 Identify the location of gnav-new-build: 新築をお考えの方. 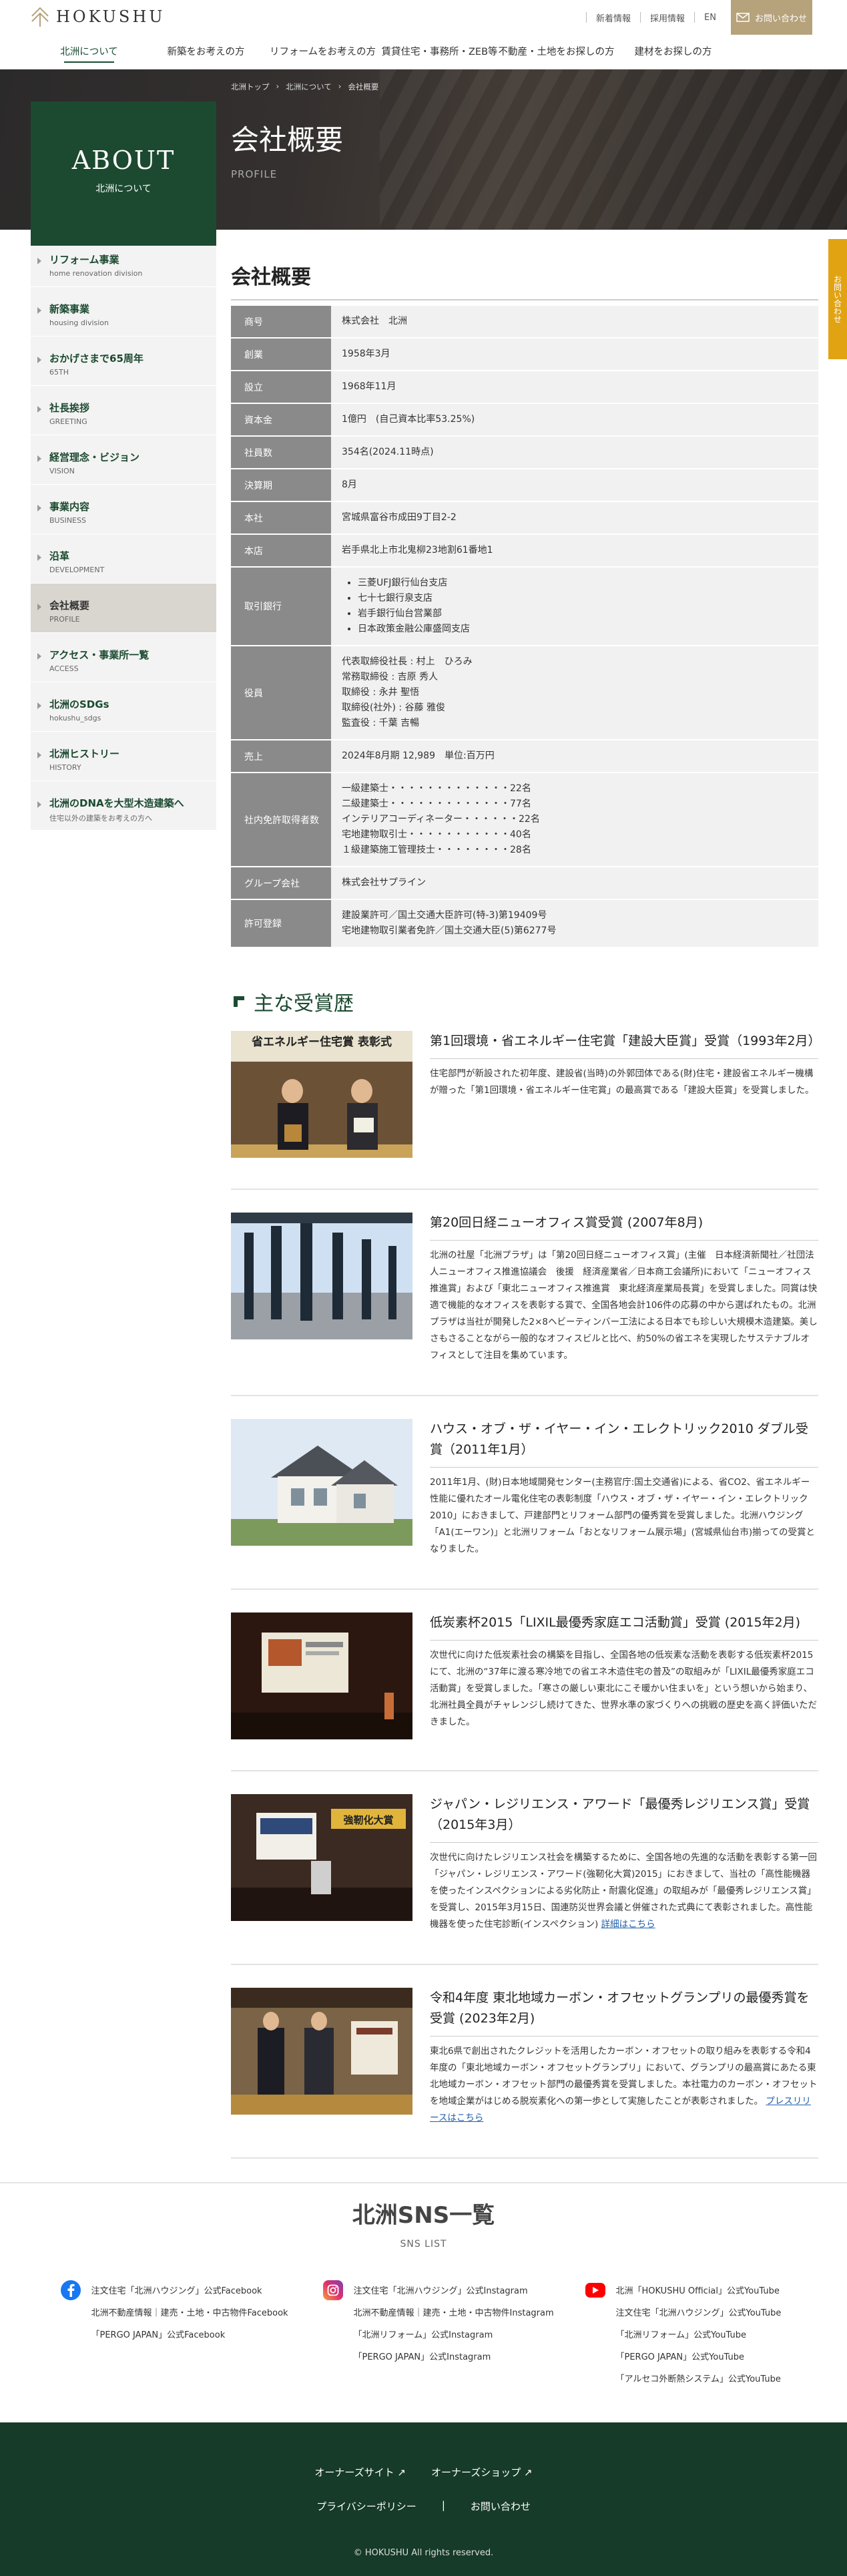
(206, 52).